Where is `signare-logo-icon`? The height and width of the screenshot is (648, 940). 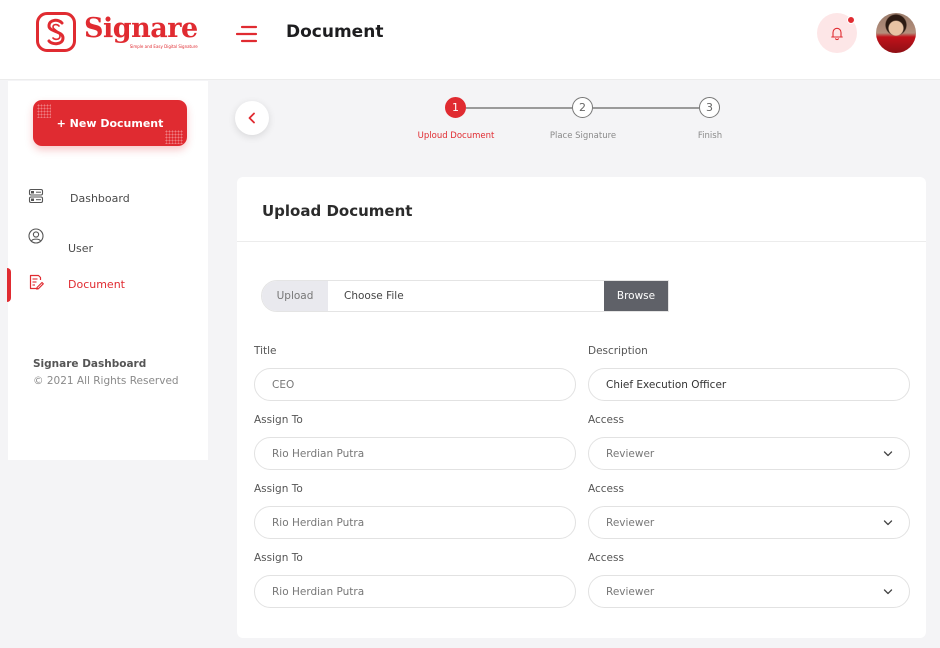
signare-logo-icon is located at coordinates (56, 32).